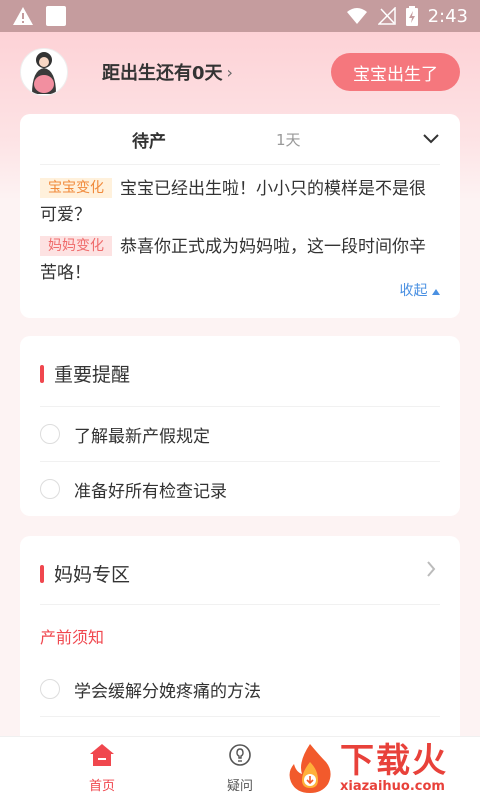 This screenshot has height=800, width=480. I want to click on watermark-text: 下载火 xiazaihuo.com, so click(394, 768).